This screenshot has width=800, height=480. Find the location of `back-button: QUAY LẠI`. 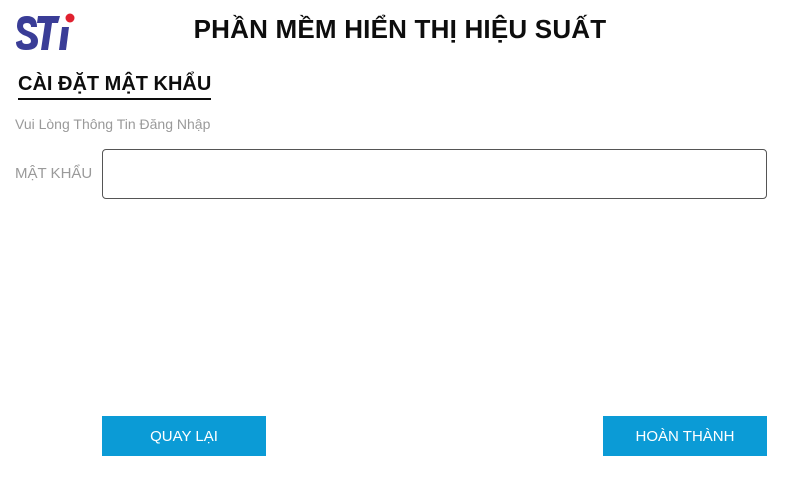

back-button: QUAY LẠI is located at coordinates (184, 436).